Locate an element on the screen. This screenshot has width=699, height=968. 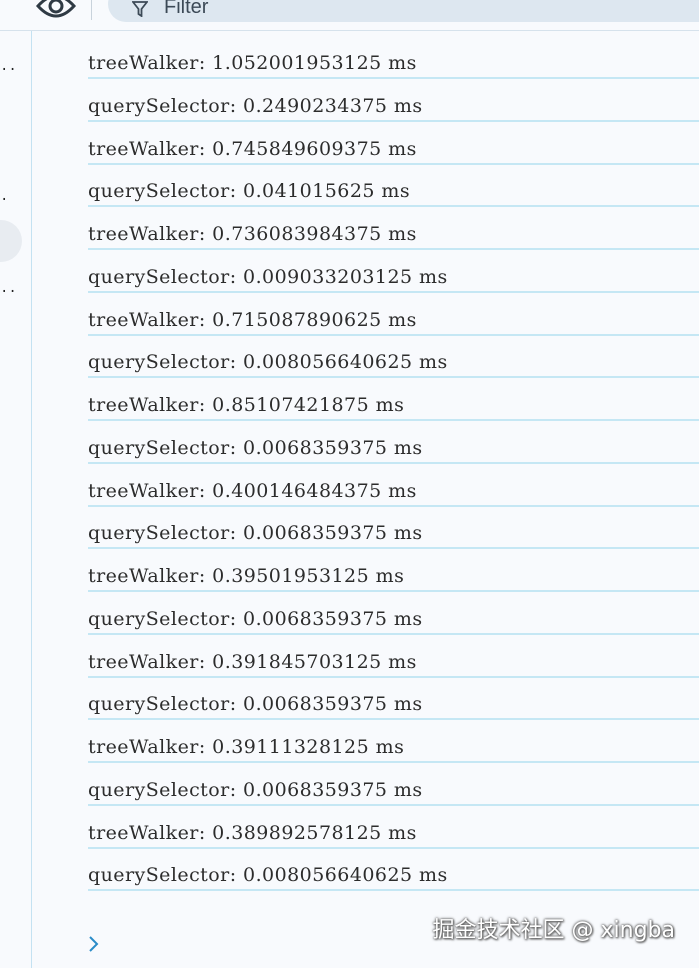
sidebar-selected-item is located at coordinates (11, 241).